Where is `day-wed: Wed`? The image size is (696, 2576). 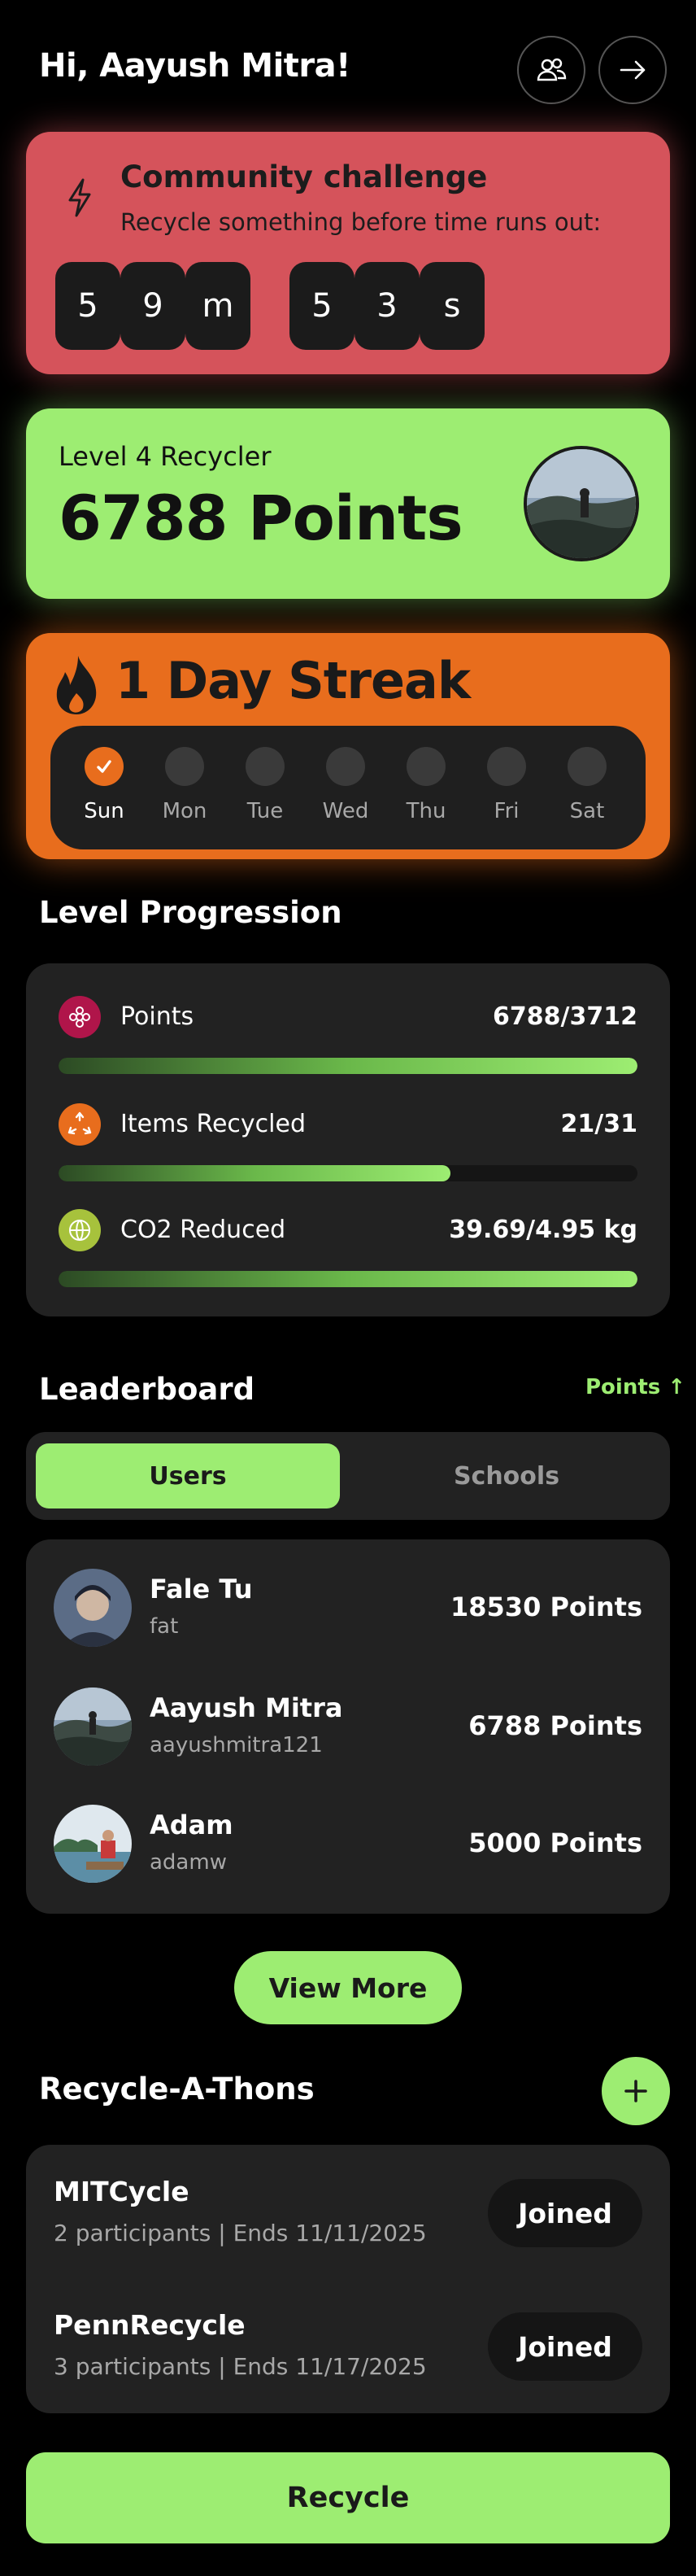 day-wed: Wed is located at coordinates (346, 785).